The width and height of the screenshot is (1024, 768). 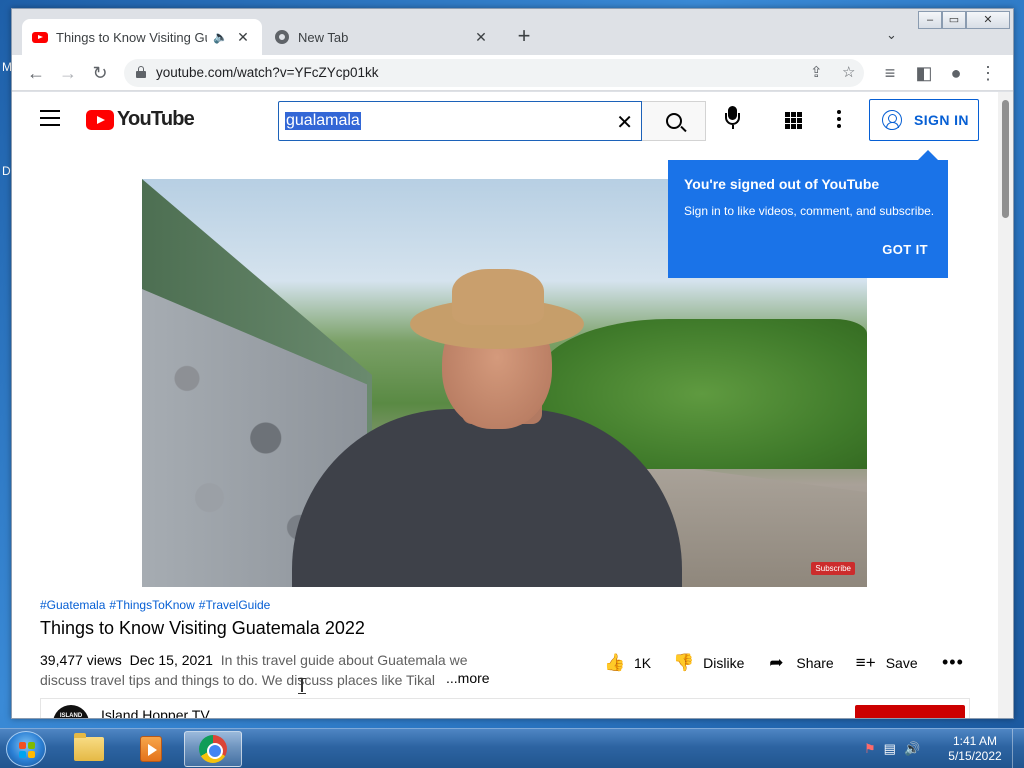 What do you see at coordinates (100, 119) in the screenshot?
I see `youtube-play-icon` at bounding box center [100, 119].